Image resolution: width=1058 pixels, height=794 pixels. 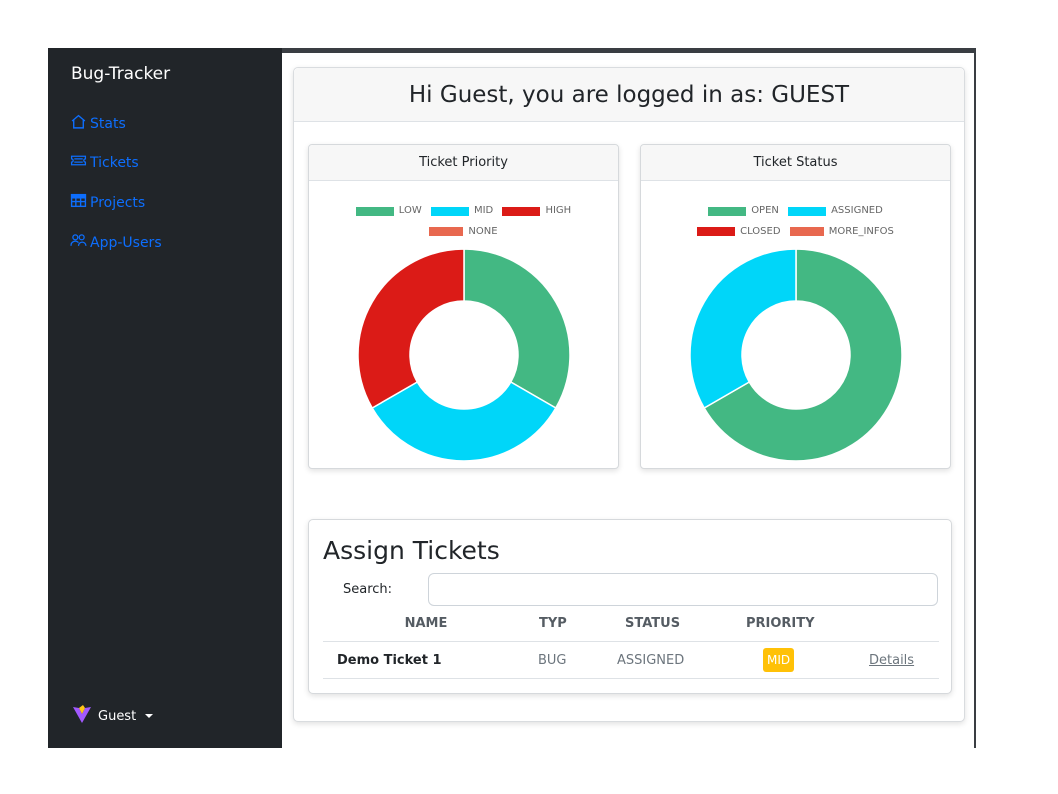 I want to click on user-name: Guest, so click(x=117, y=716).